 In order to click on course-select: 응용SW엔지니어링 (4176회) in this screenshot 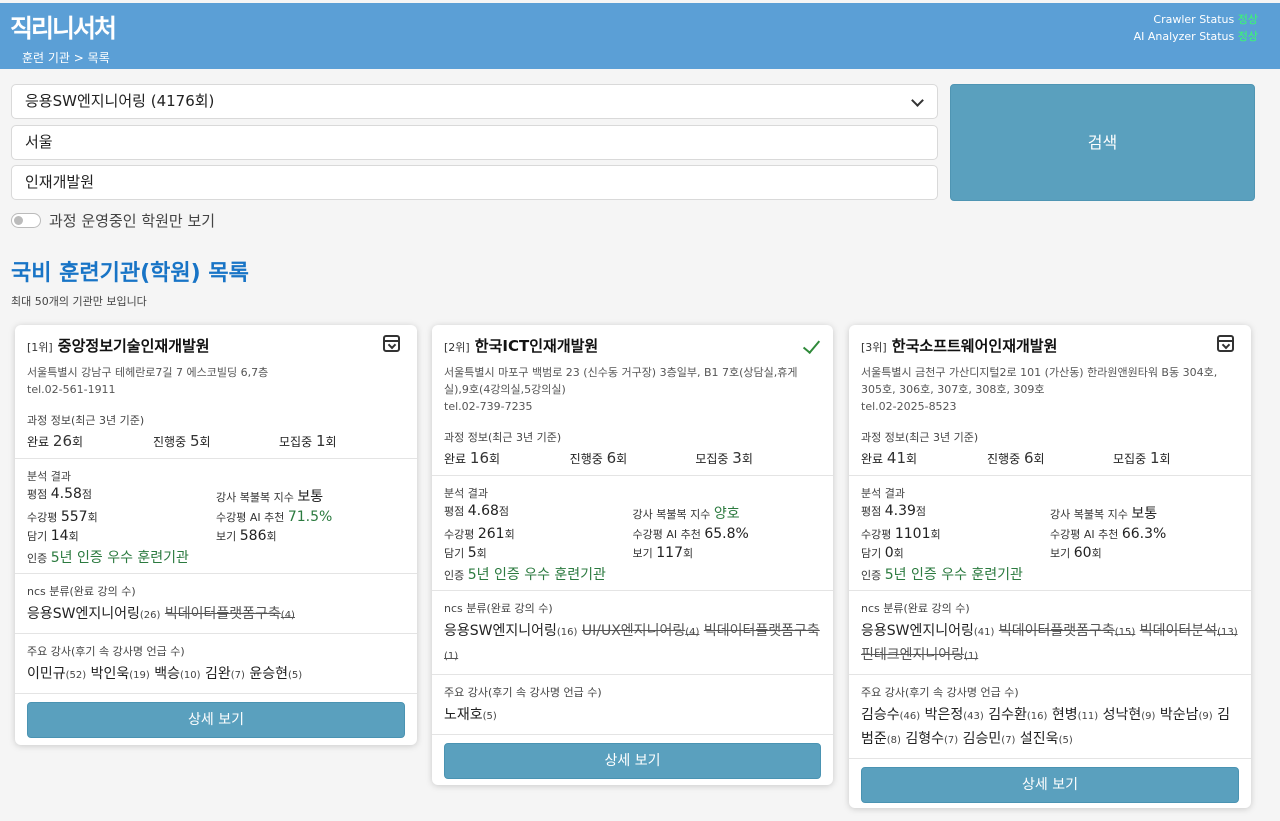, I will do `click(474, 101)`.